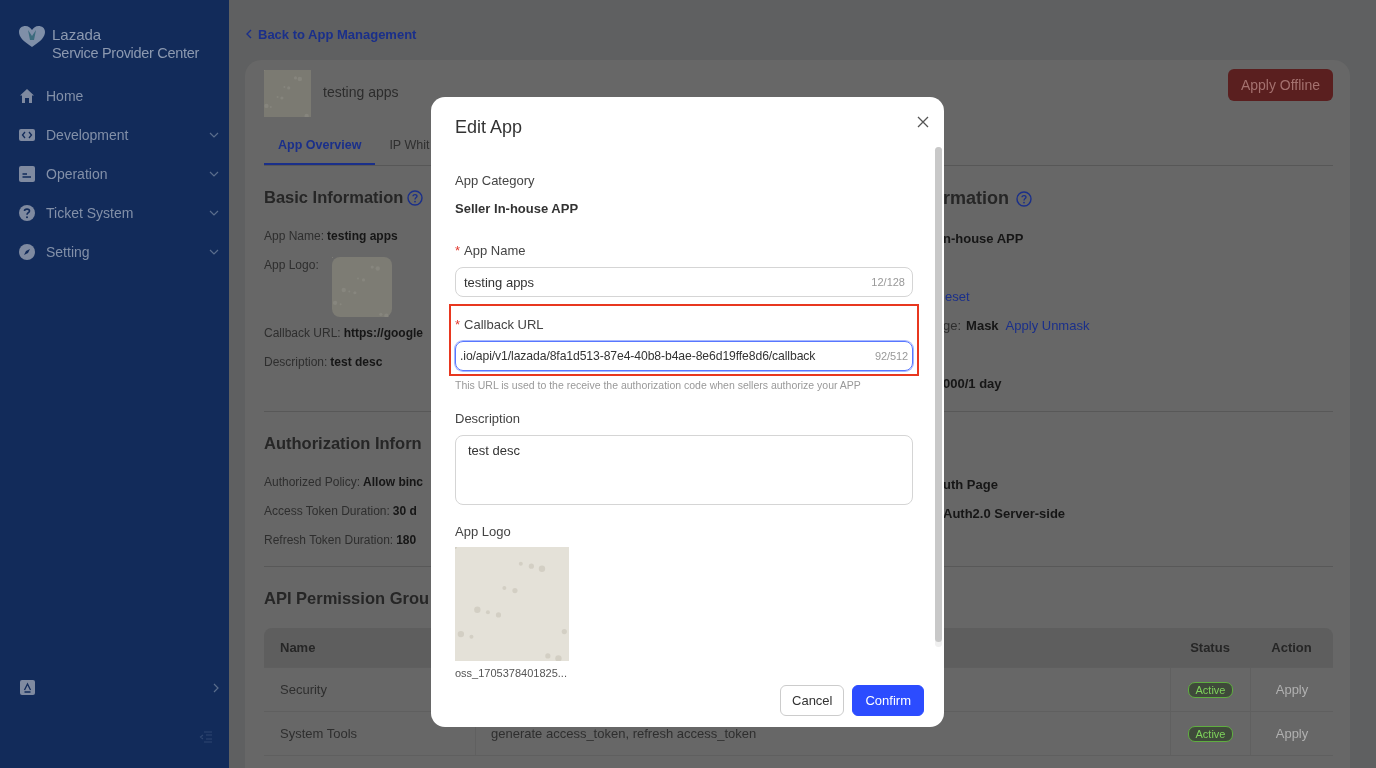 This screenshot has height=768, width=1376. I want to click on compass-icon, so click(27, 251).